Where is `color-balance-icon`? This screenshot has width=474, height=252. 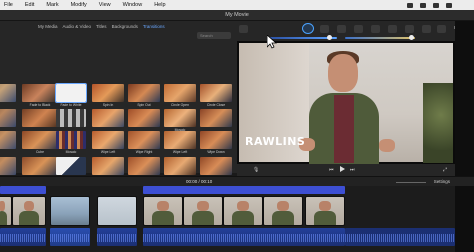
color-balance-icon is located at coordinates (308, 28).